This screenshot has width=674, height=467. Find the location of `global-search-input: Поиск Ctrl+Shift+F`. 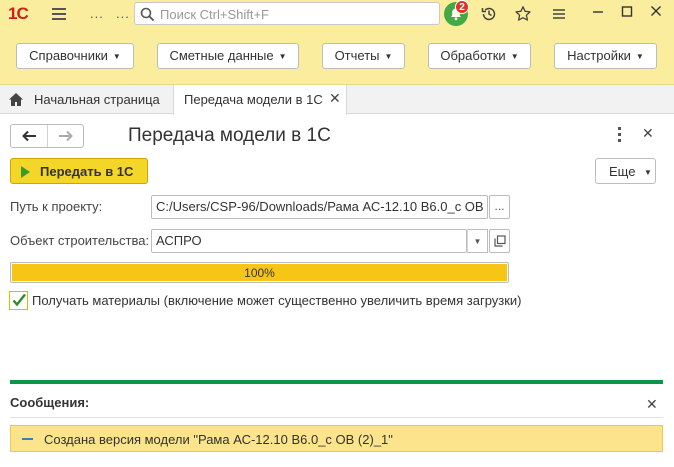

global-search-input: Поиск Ctrl+Shift+F is located at coordinates (287, 13).